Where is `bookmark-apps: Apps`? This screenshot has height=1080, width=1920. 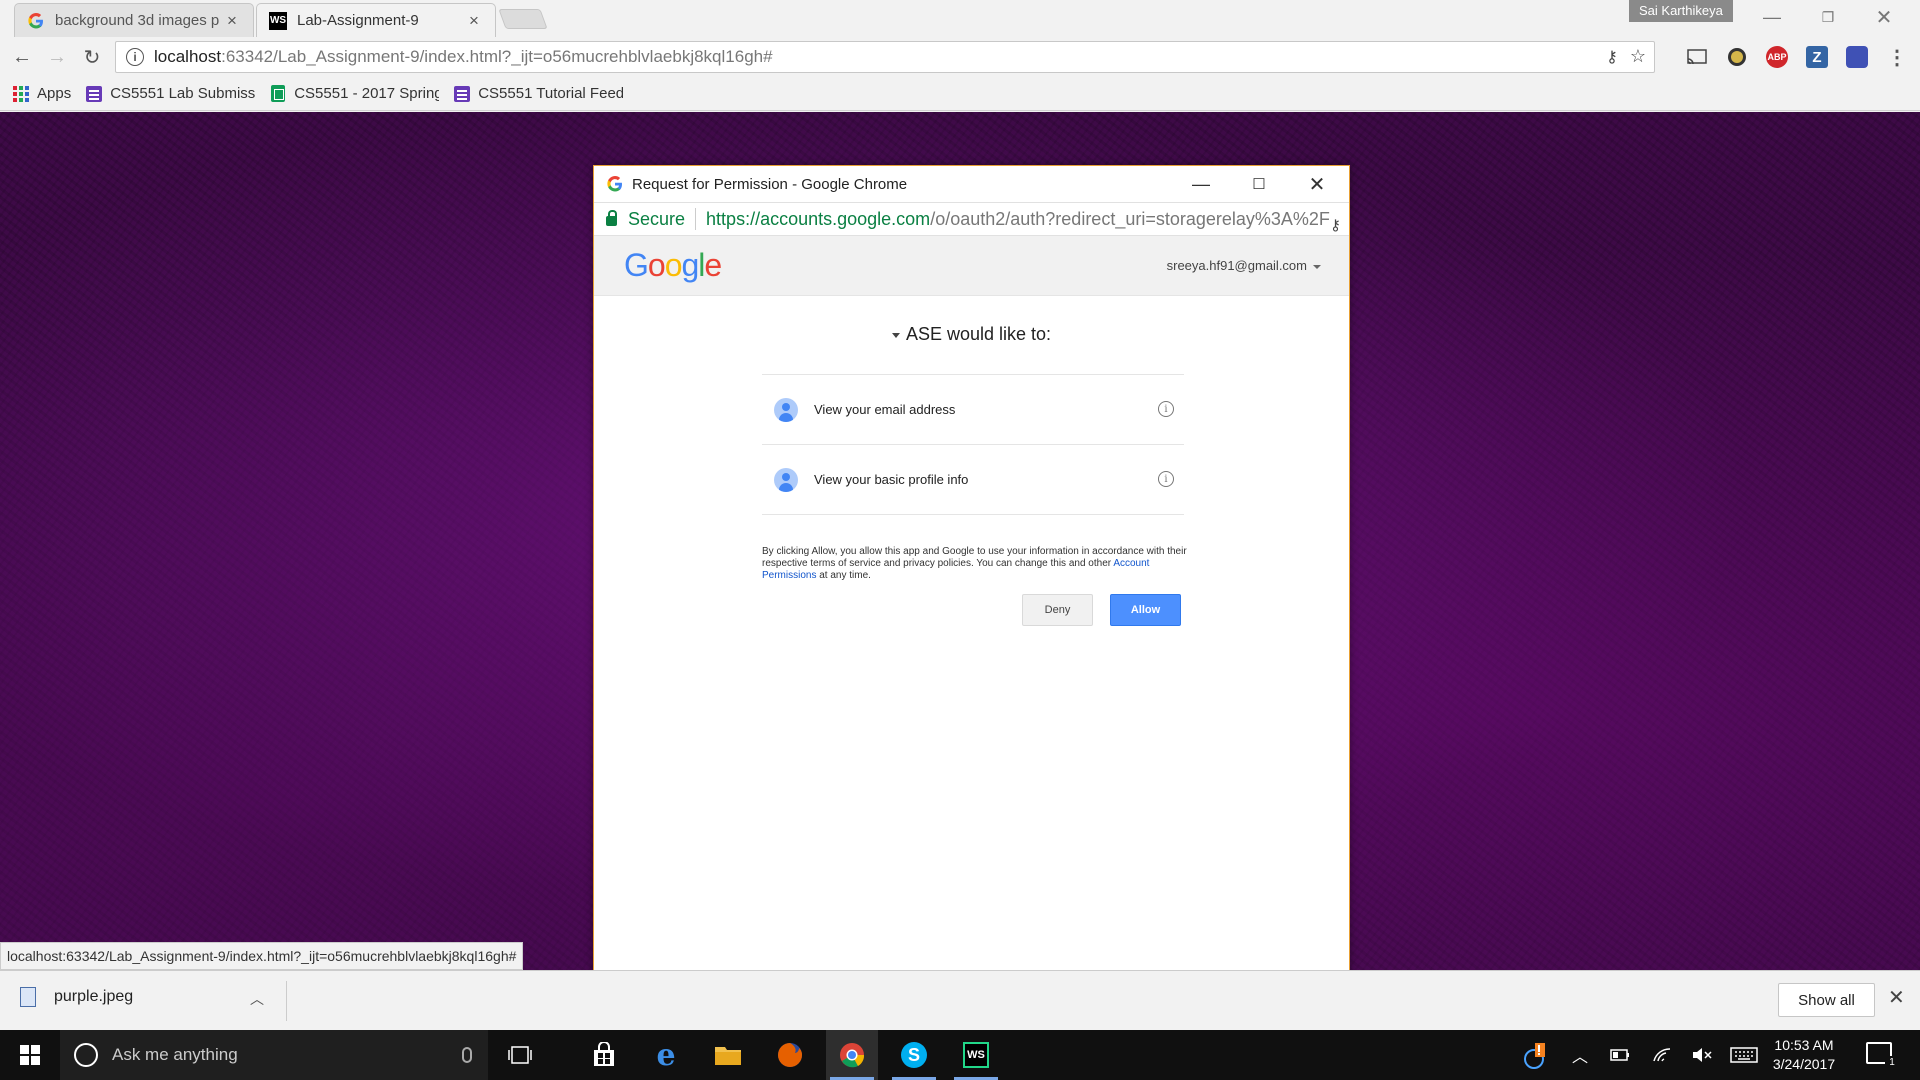 bookmark-apps: Apps is located at coordinates (41, 94).